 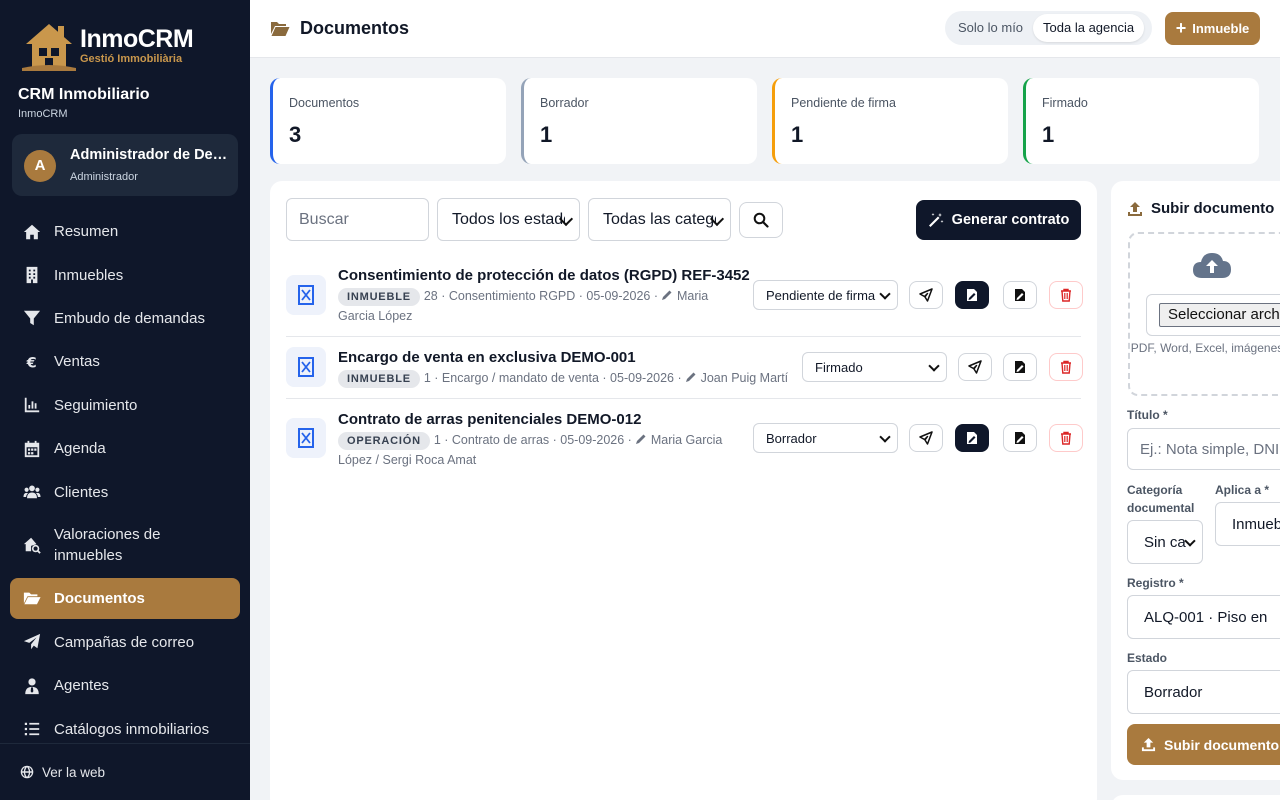 What do you see at coordinates (761, 220) in the screenshot?
I see `search-button` at bounding box center [761, 220].